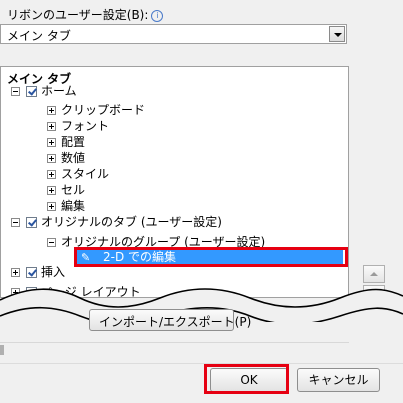 This screenshot has height=403, width=403. I want to click on tree-item-group: 編集, so click(171, 206).